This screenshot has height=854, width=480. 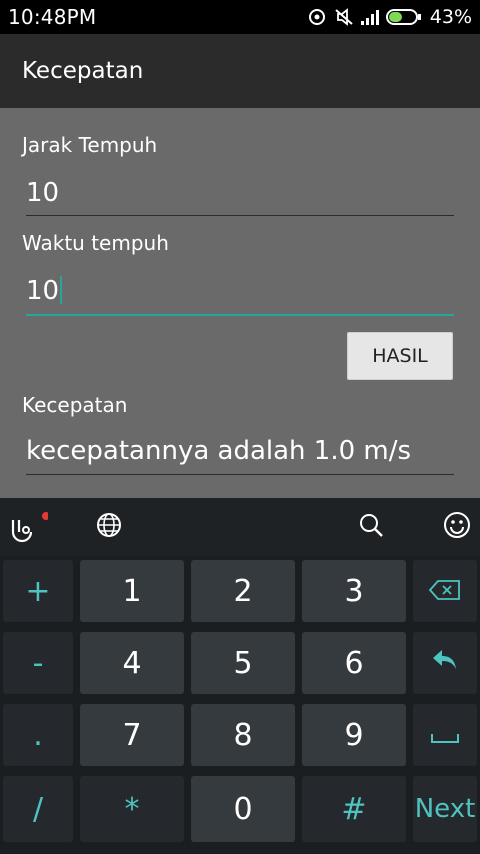 What do you see at coordinates (132, 735) in the screenshot?
I see `key-7: 7` at bounding box center [132, 735].